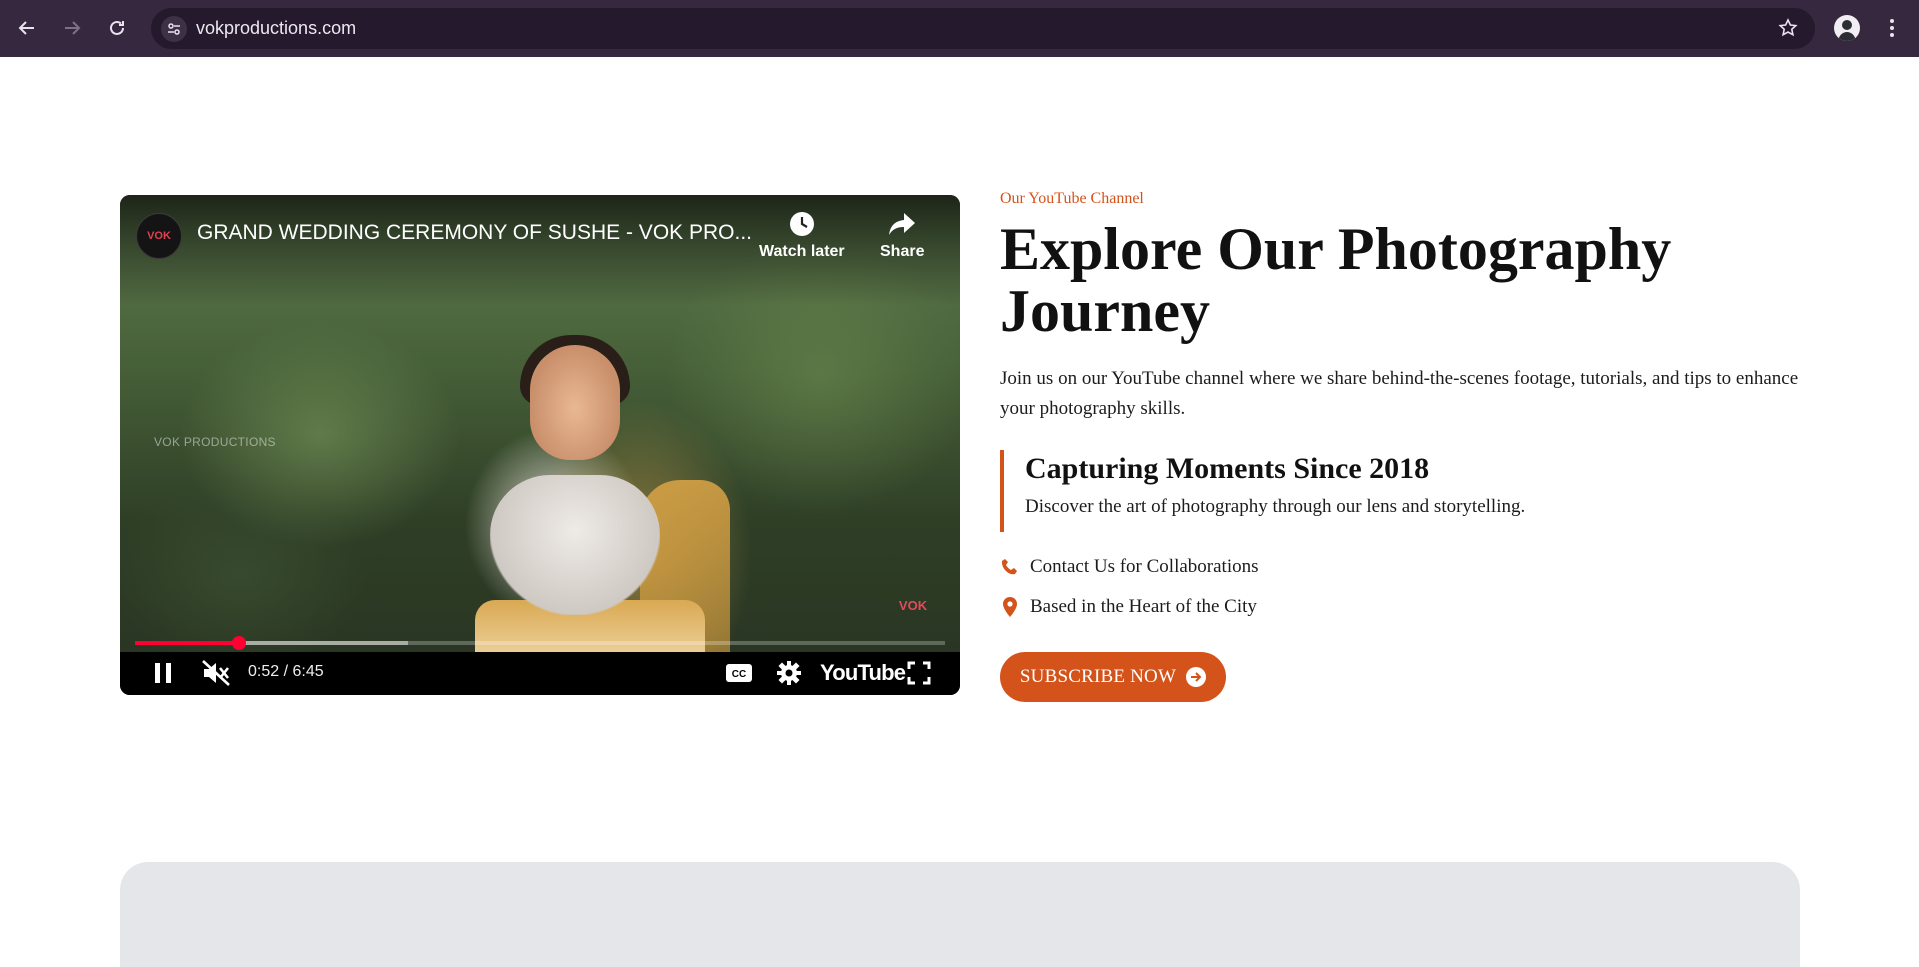 This screenshot has width=1919, height=967. What do you see at coordinates (216, 673) in the screenshot?
I see `muted-volume-icon` at bounding box center [216, 673].